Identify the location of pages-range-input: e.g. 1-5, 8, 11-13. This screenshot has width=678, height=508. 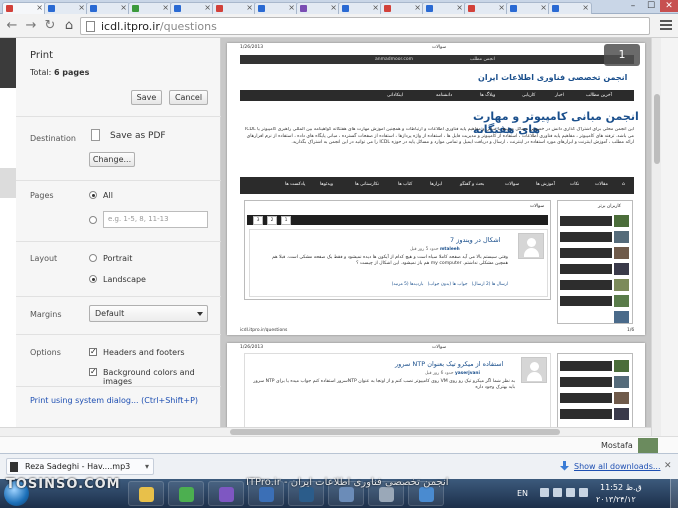
(155, 219).